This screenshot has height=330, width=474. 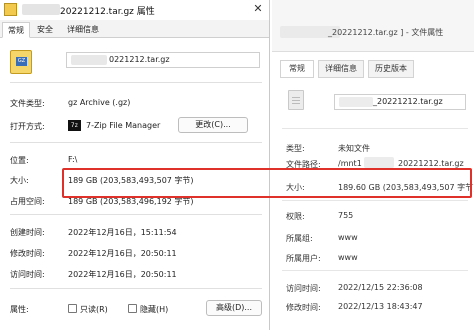 I want to click on permissions-label: 权限:, so click(x=295, y=216).